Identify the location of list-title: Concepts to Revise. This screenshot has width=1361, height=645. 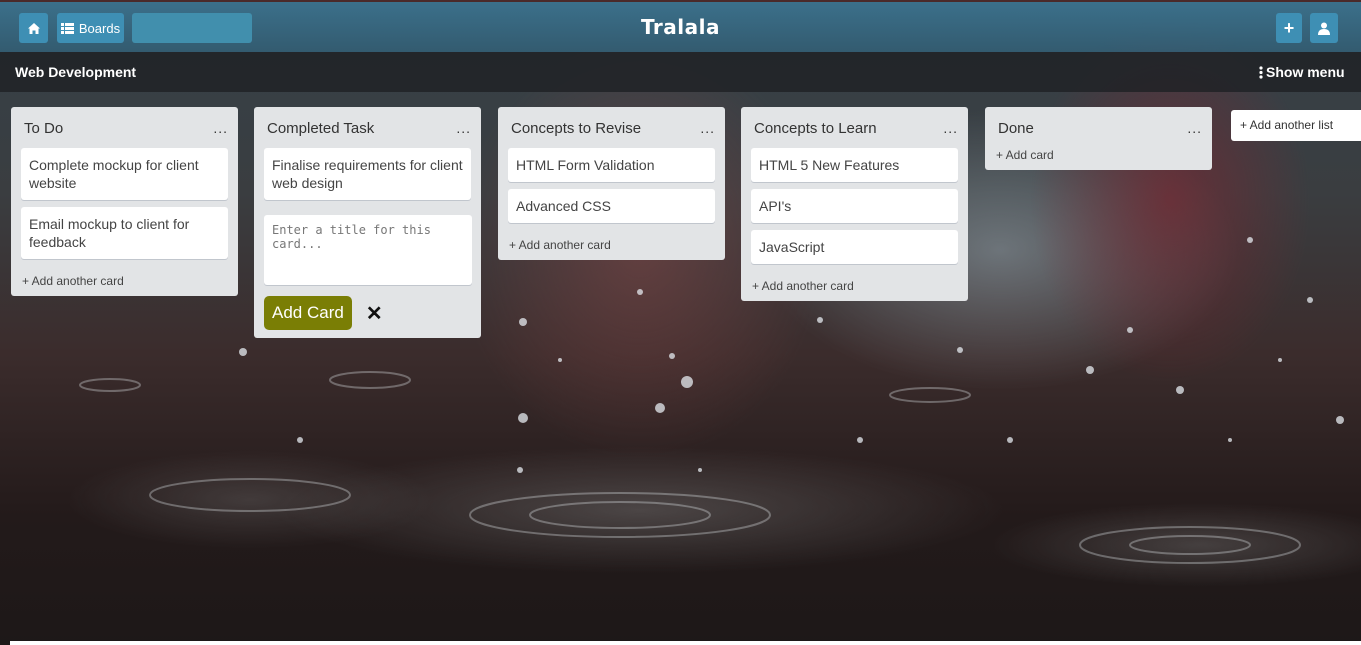
(576, 128).